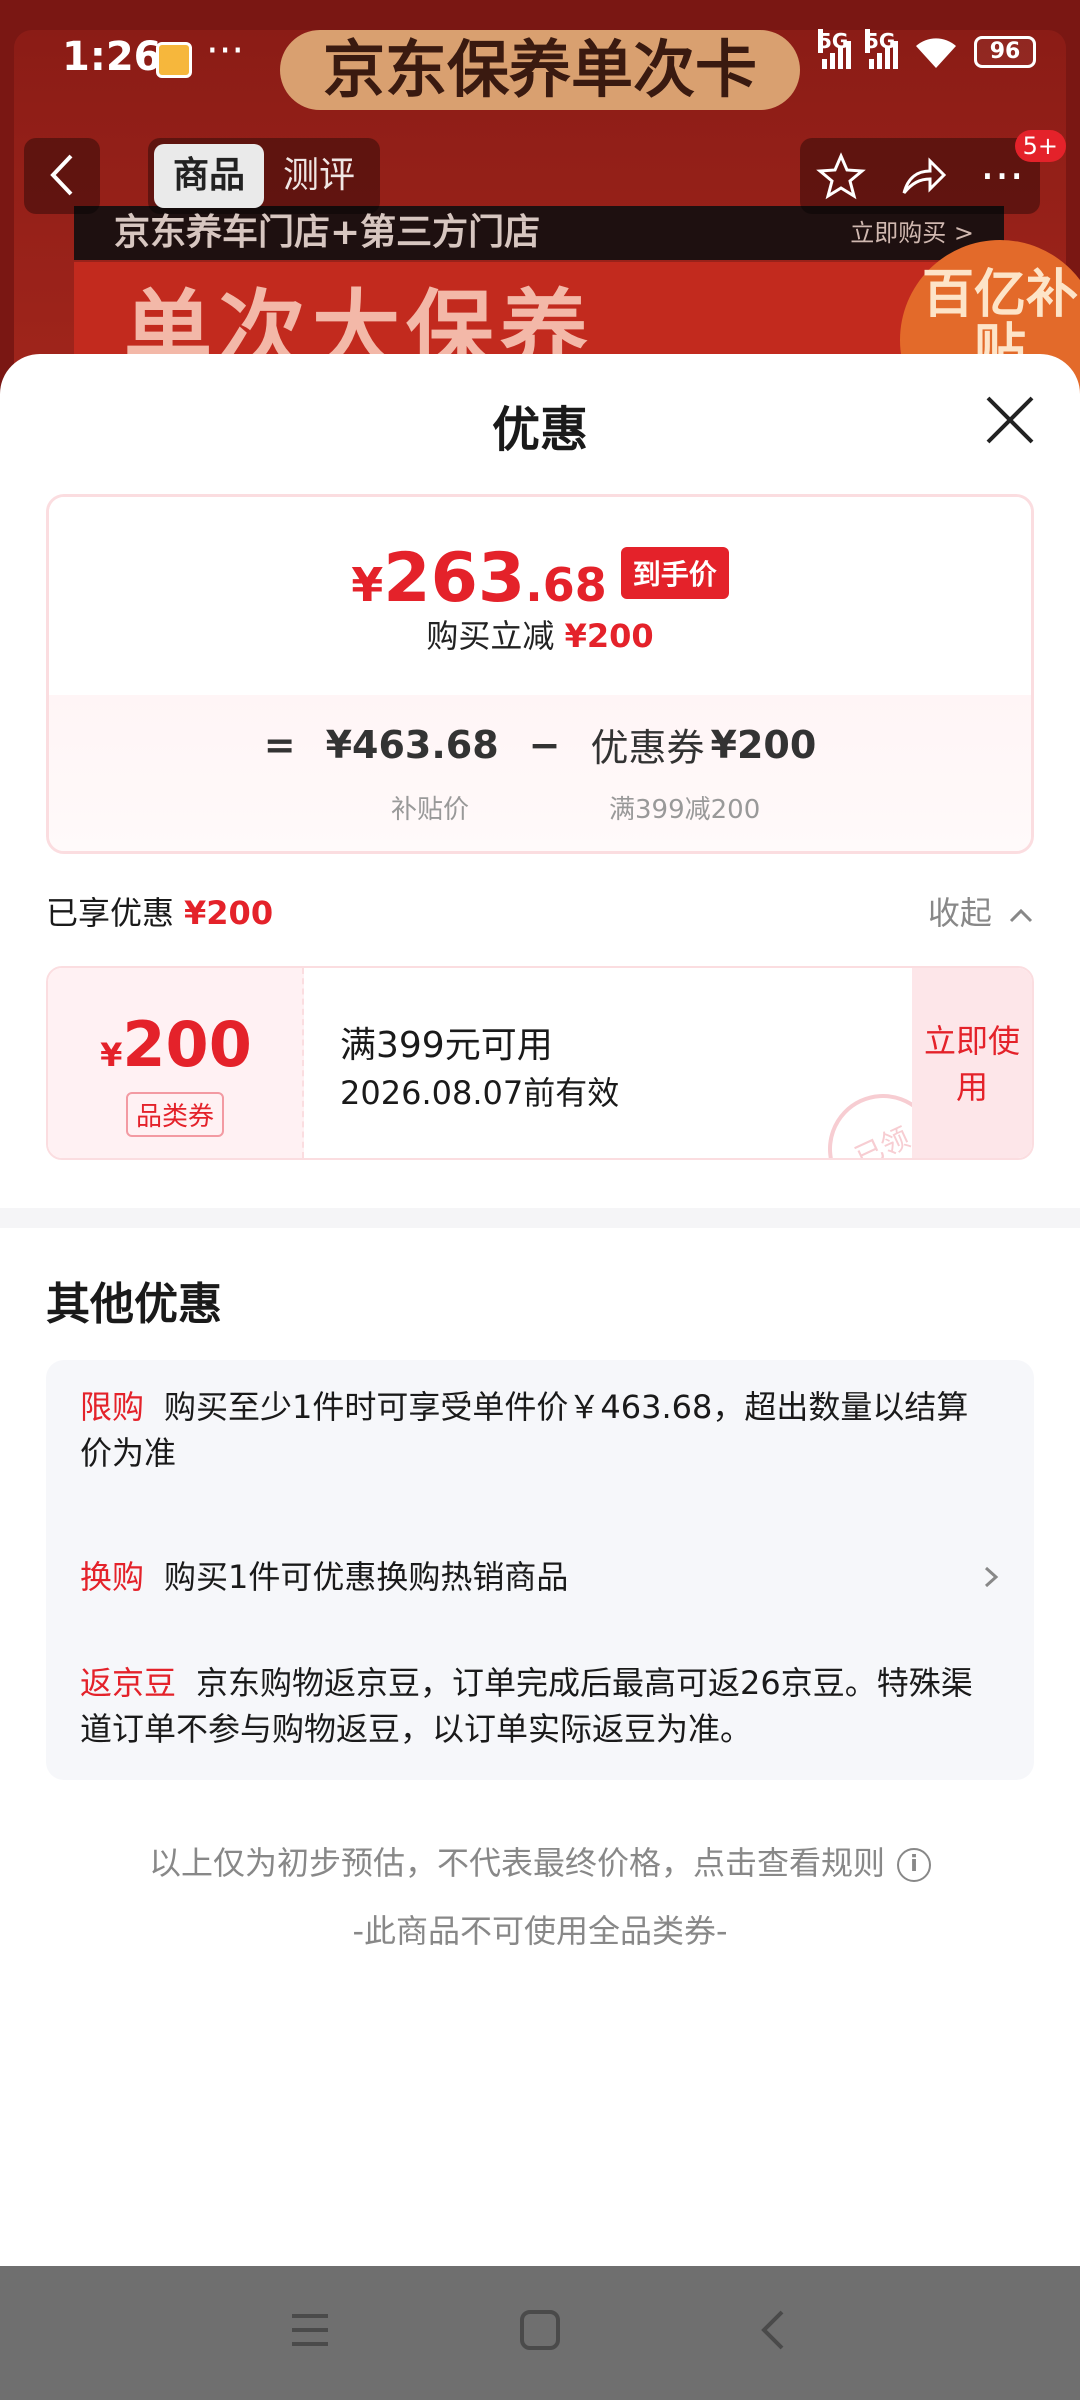 This screenshot has height=2400, width=1080. I want to click on banner-strip: 京东养车门店+第三方门店 立即购买 >, so click(539, 233).